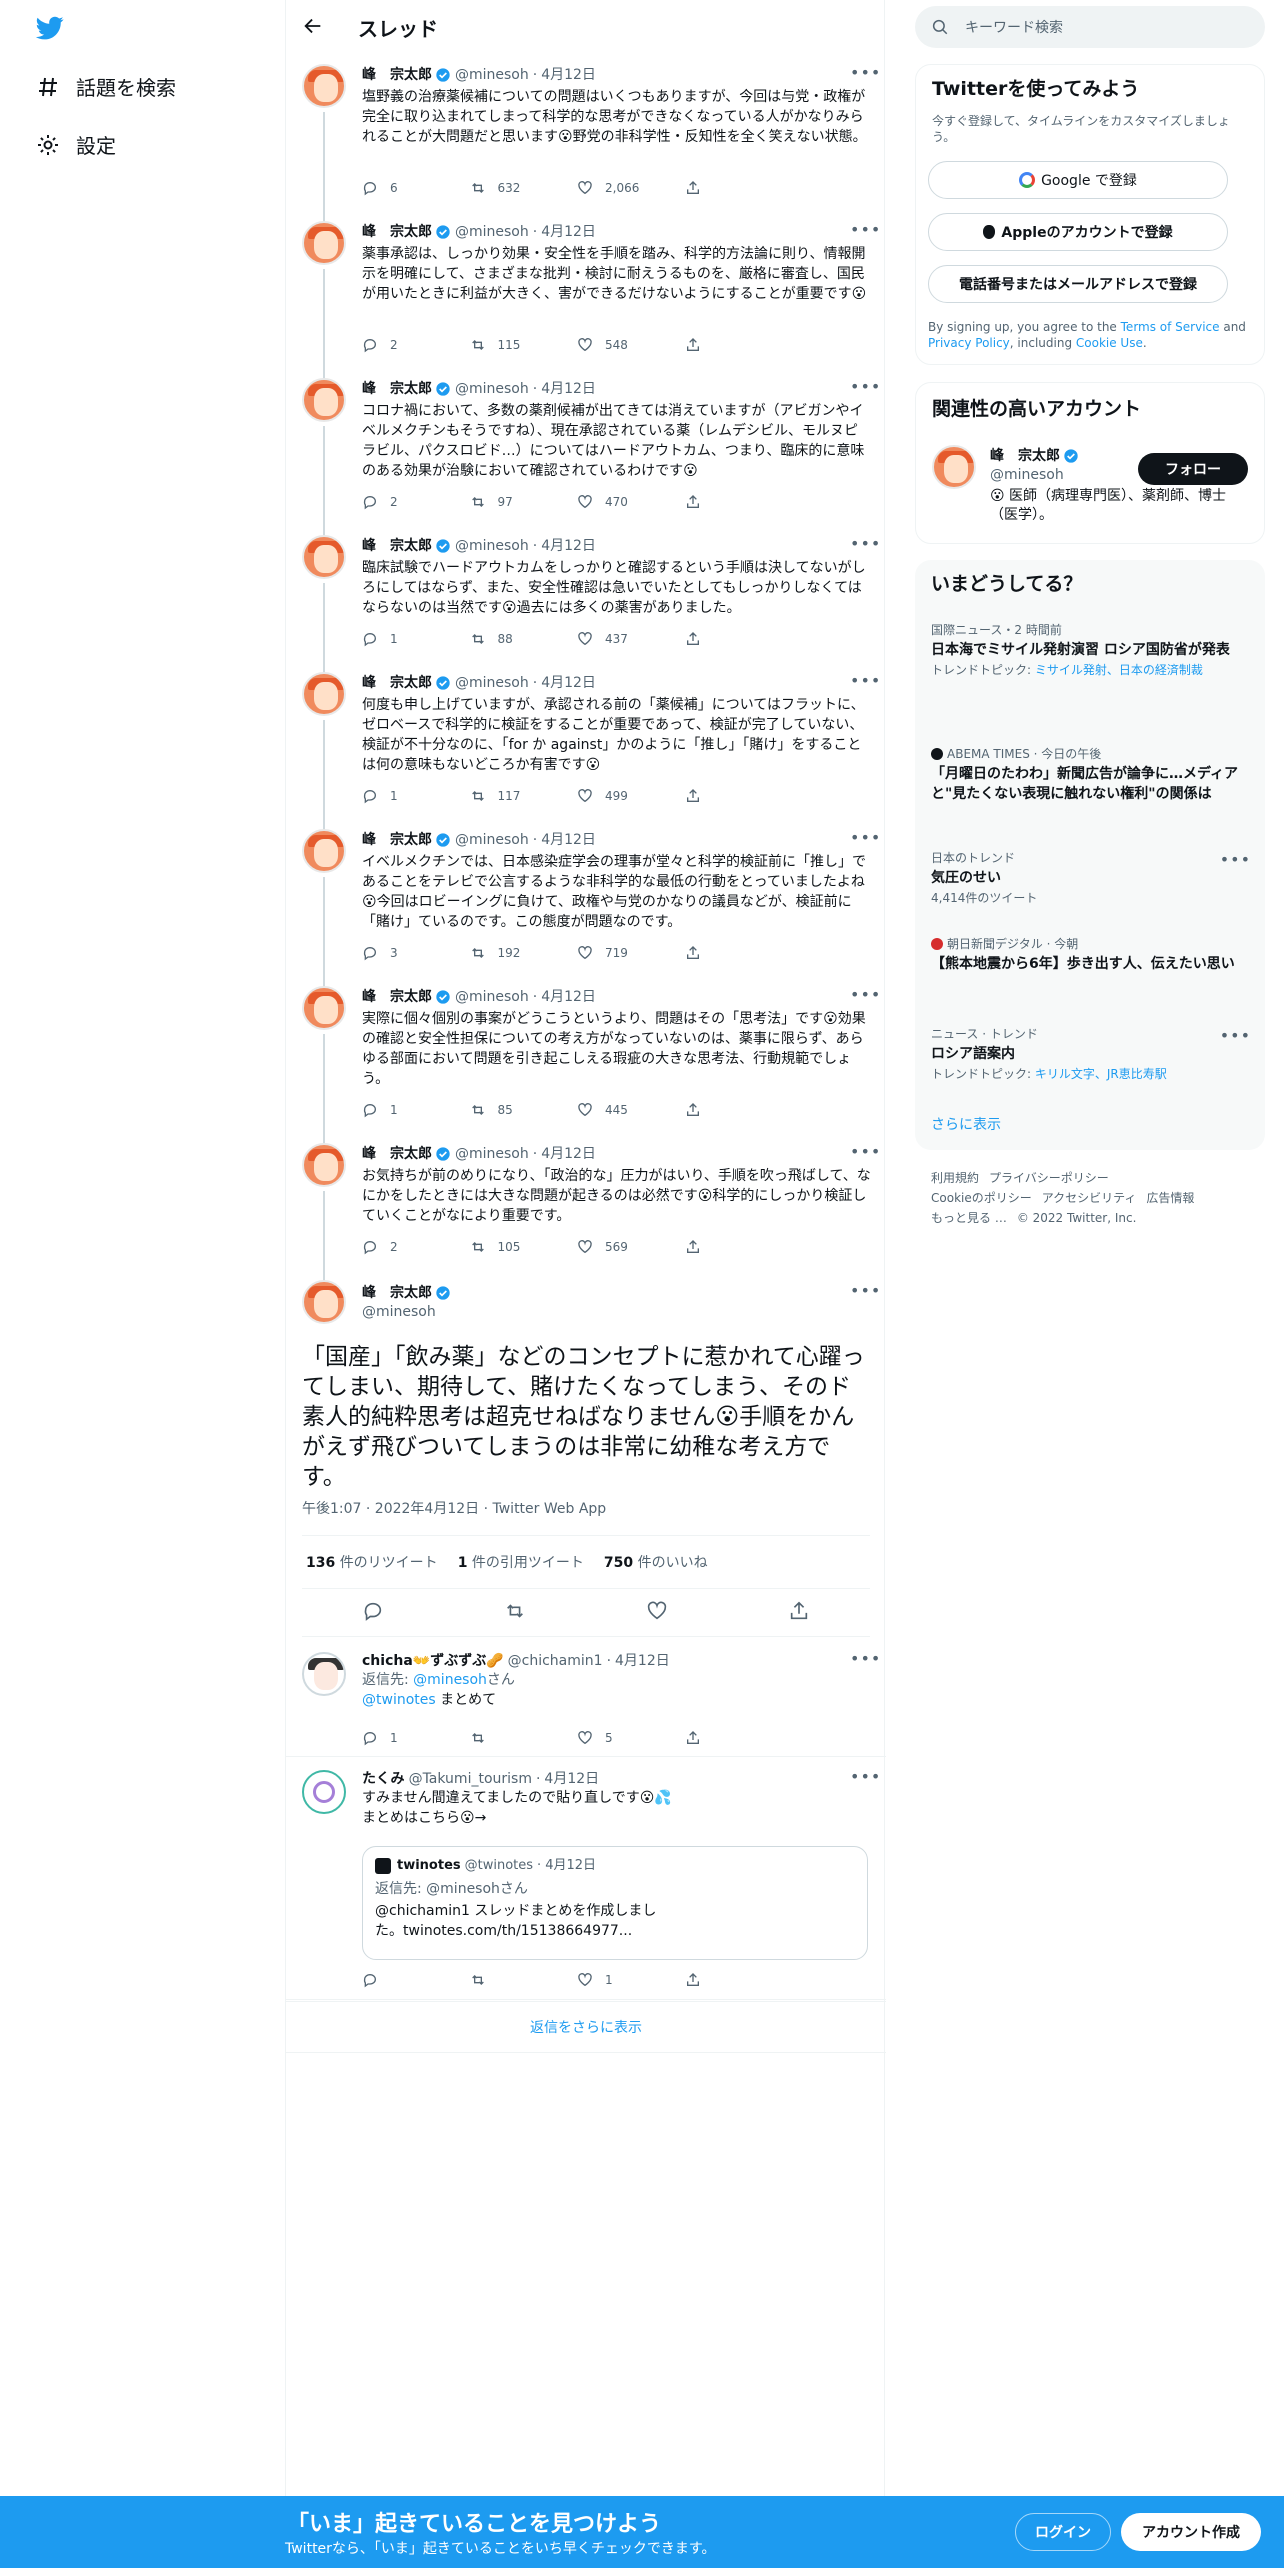 The image size is (1284, 2568). I want to click on like-icon, so click(657, 1613).